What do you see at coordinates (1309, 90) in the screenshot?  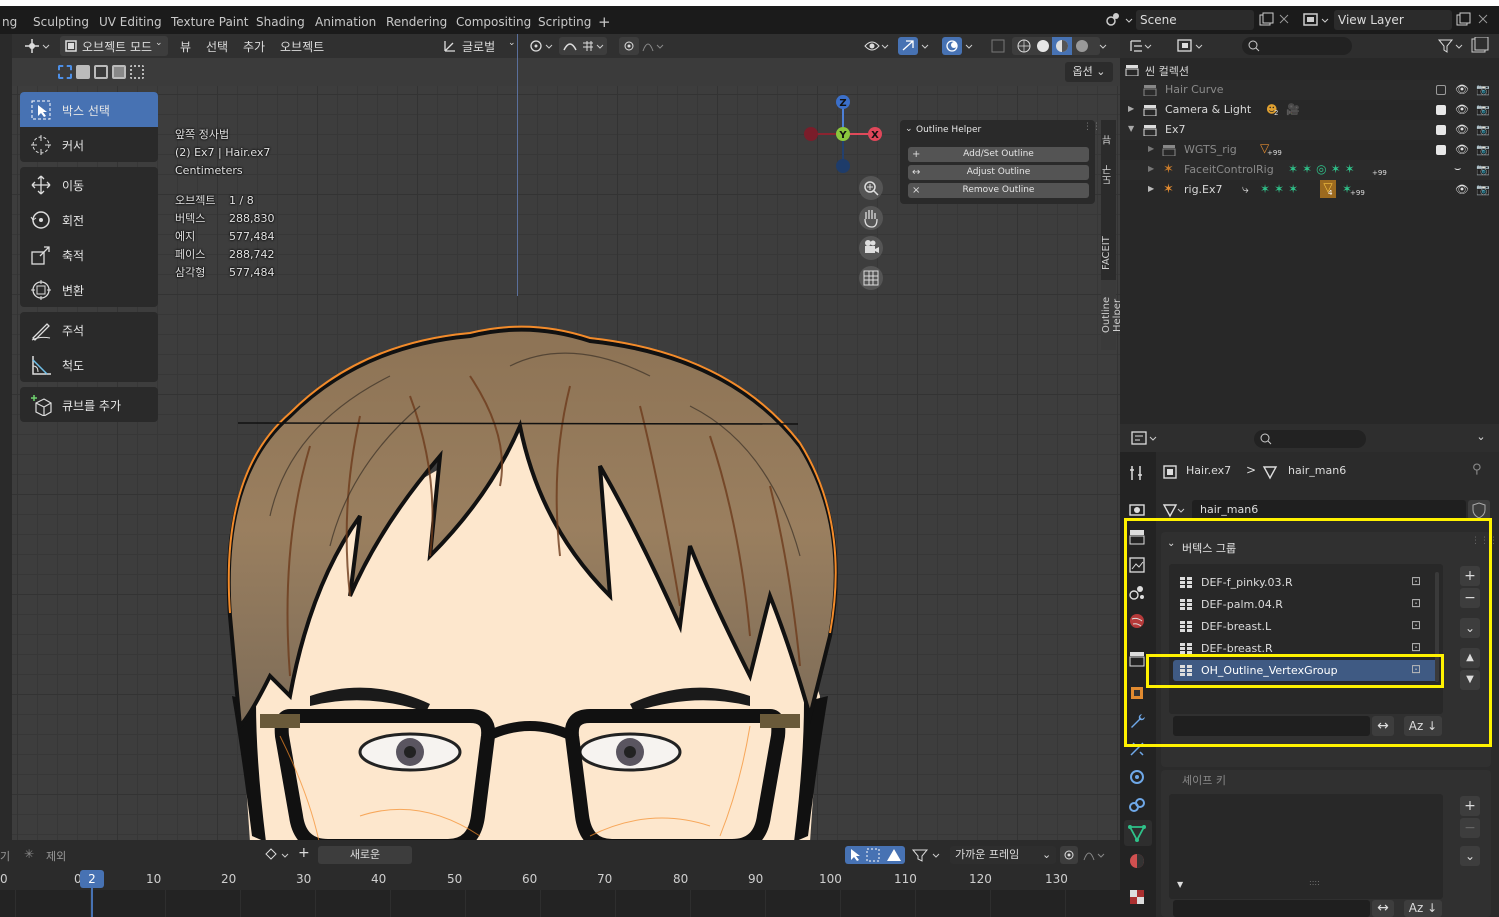 I see `list-item: Hair Curve 👁 📷` at bounding box center [1309, 90].